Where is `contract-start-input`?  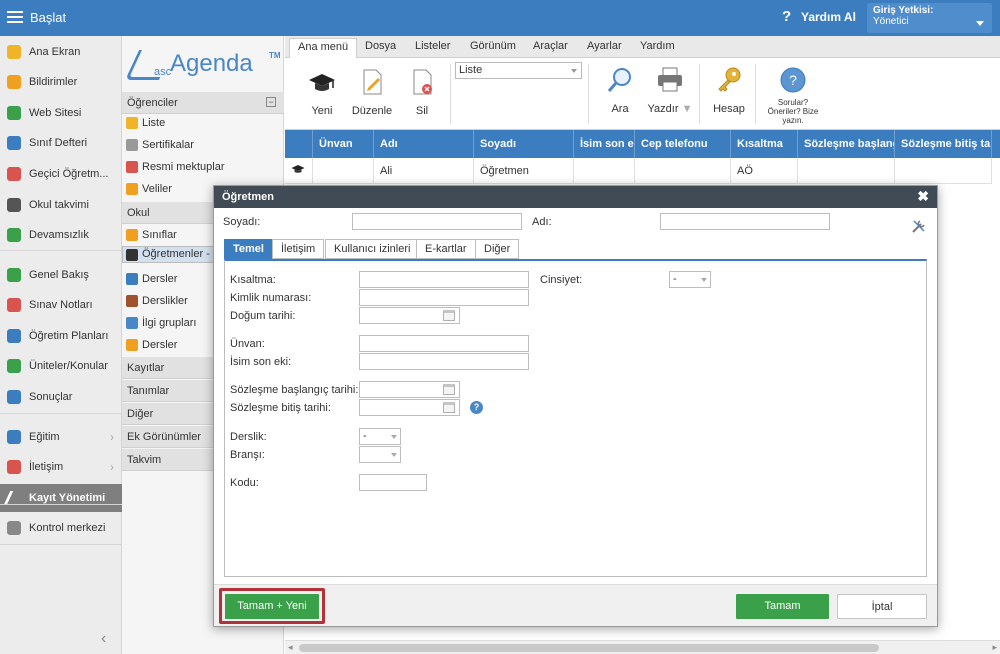 contract-start-input is located at coordinates (409, 389).